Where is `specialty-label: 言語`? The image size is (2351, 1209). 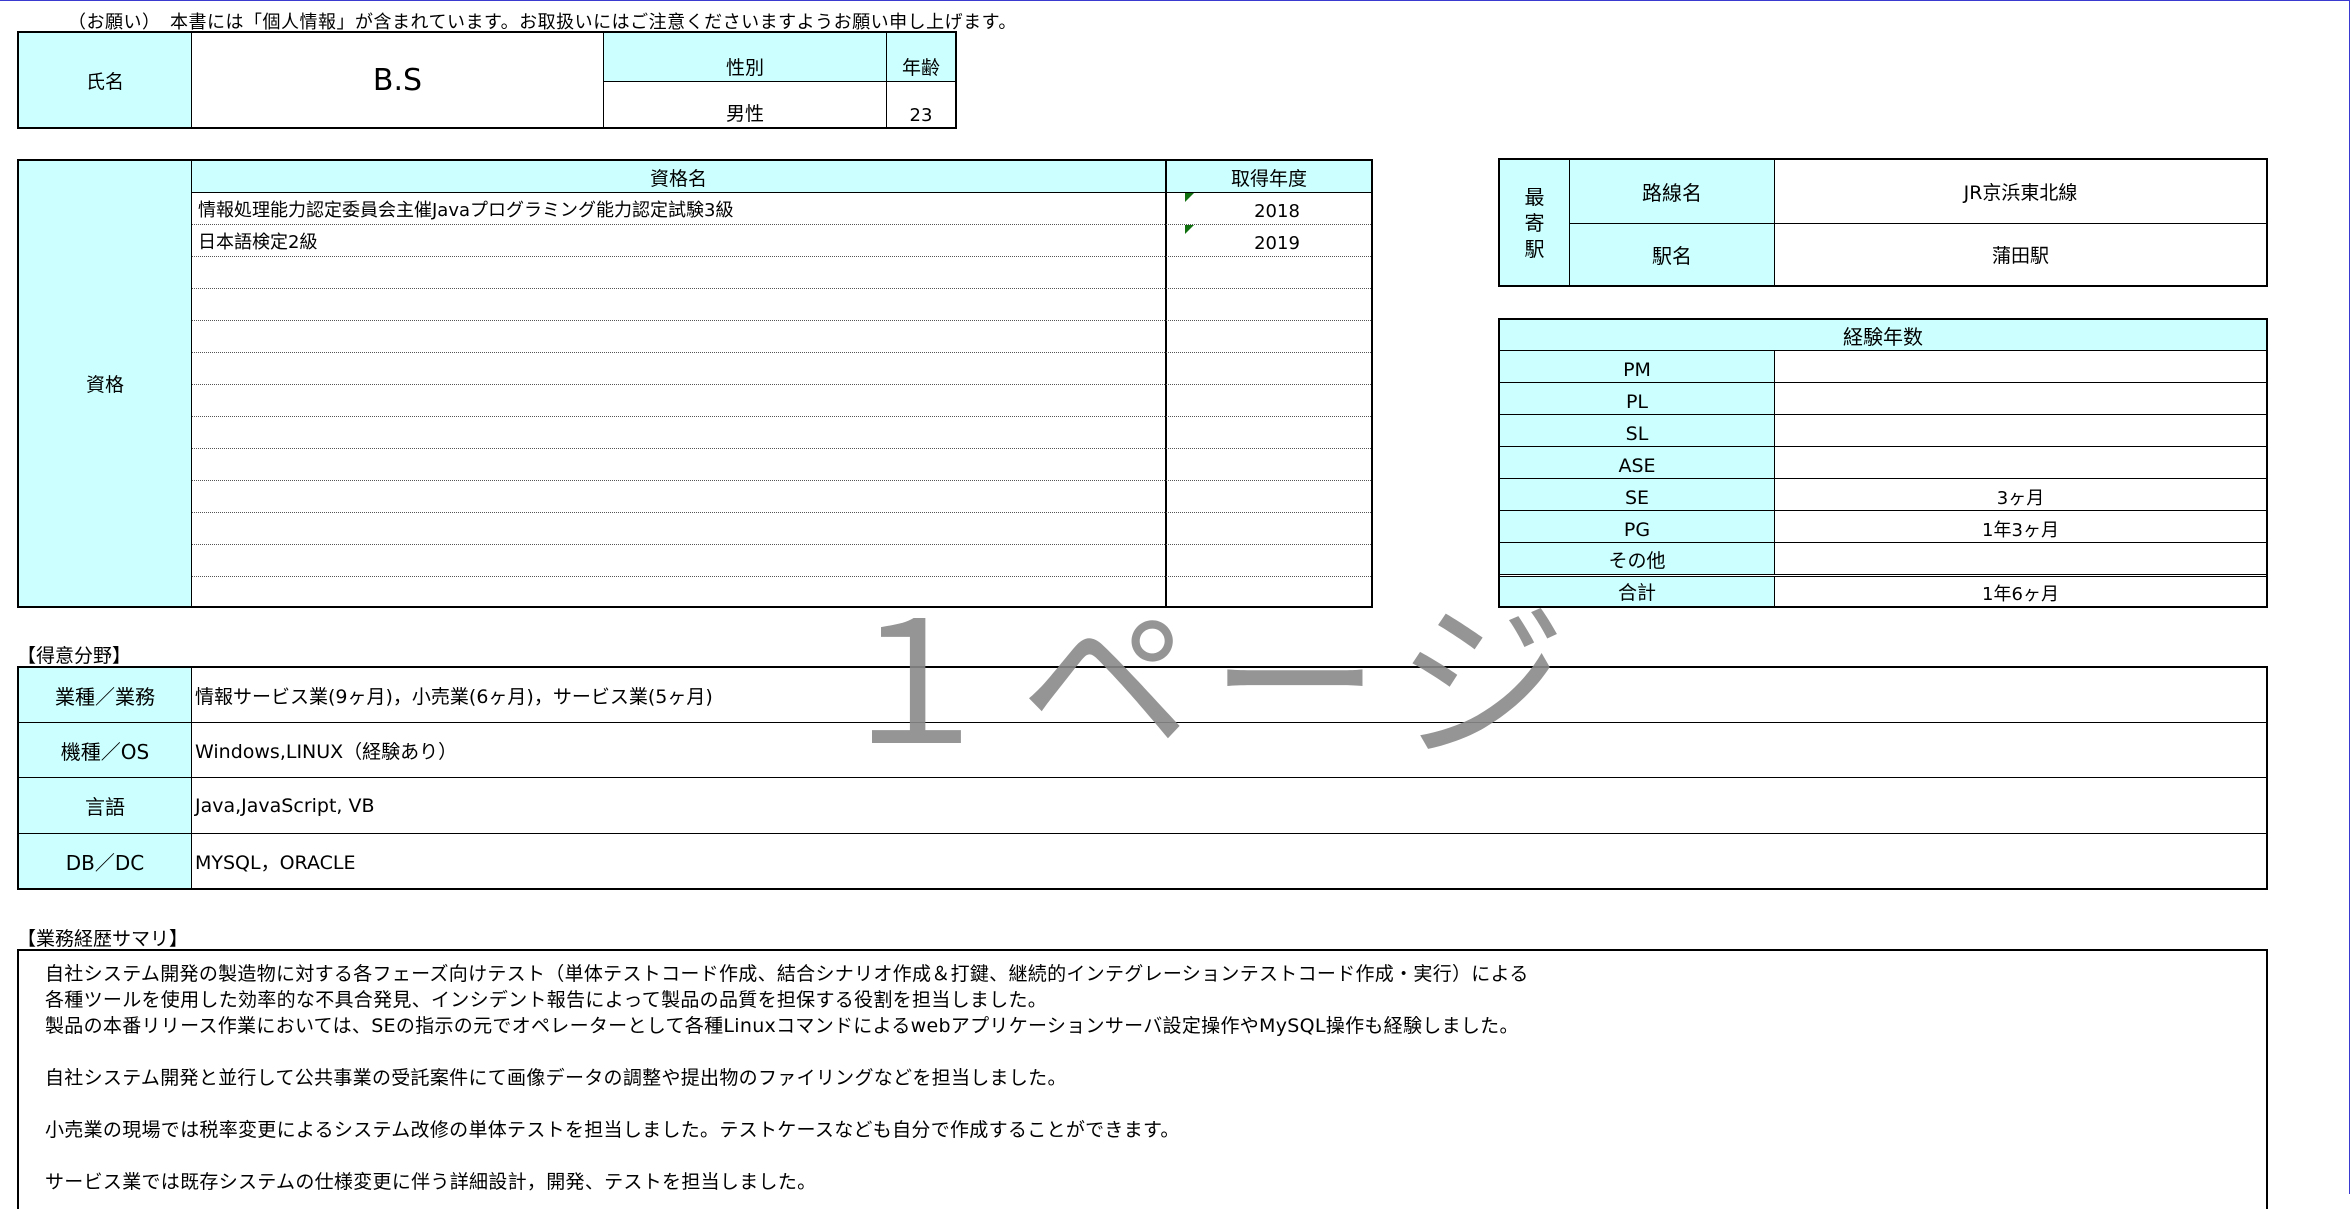
specialty-label: 言語 is located at coordinates (105, 805).